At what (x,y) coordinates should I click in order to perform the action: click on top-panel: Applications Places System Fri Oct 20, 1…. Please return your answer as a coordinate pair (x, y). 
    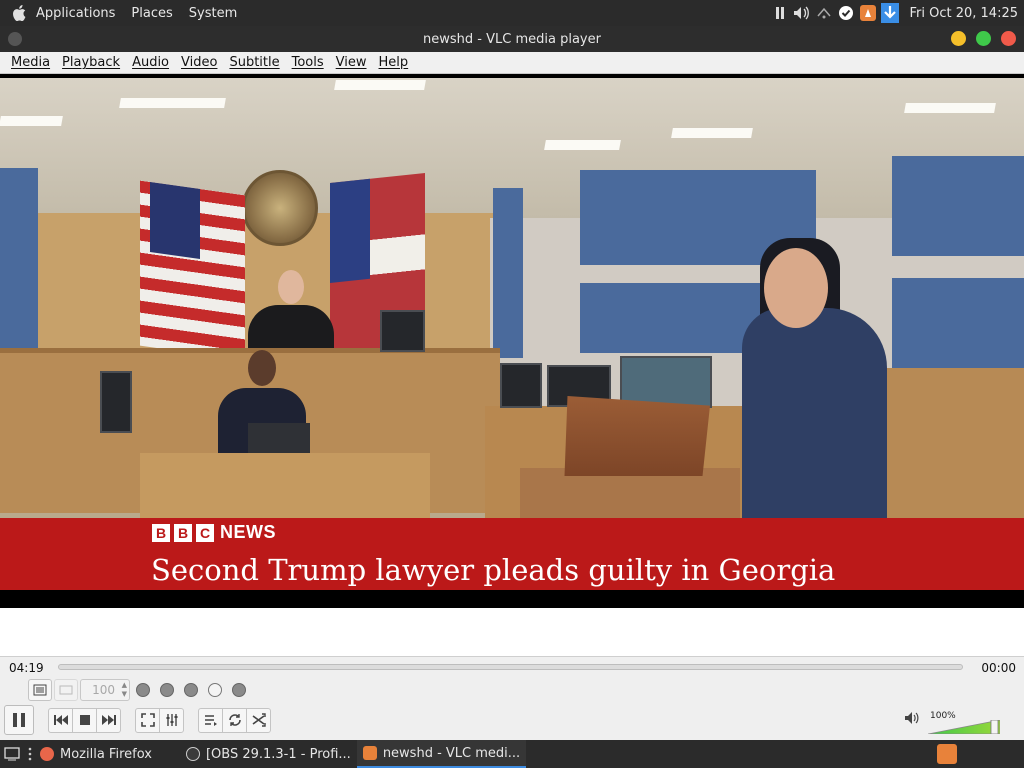
    Looking at the image, I should click on (512, 13).